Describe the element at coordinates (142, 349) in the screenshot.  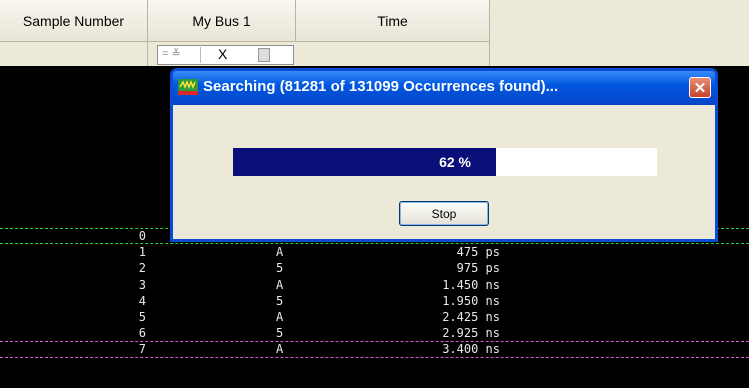
I see `sample-number-cell: 7` at that location.